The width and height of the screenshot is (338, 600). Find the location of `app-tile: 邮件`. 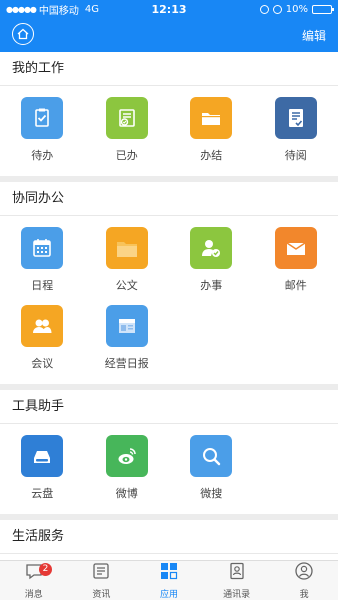

app-tile: 邮件 is located at coordinates (296, 263).